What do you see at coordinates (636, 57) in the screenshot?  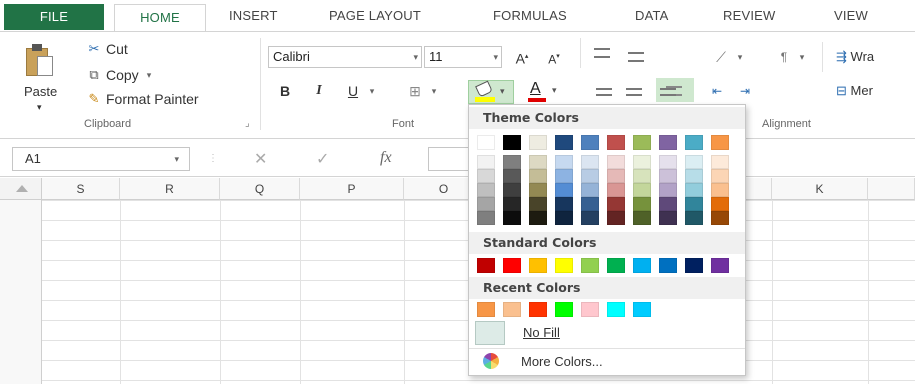 I see `middle-align-icon` at bounding box center [636, 57].